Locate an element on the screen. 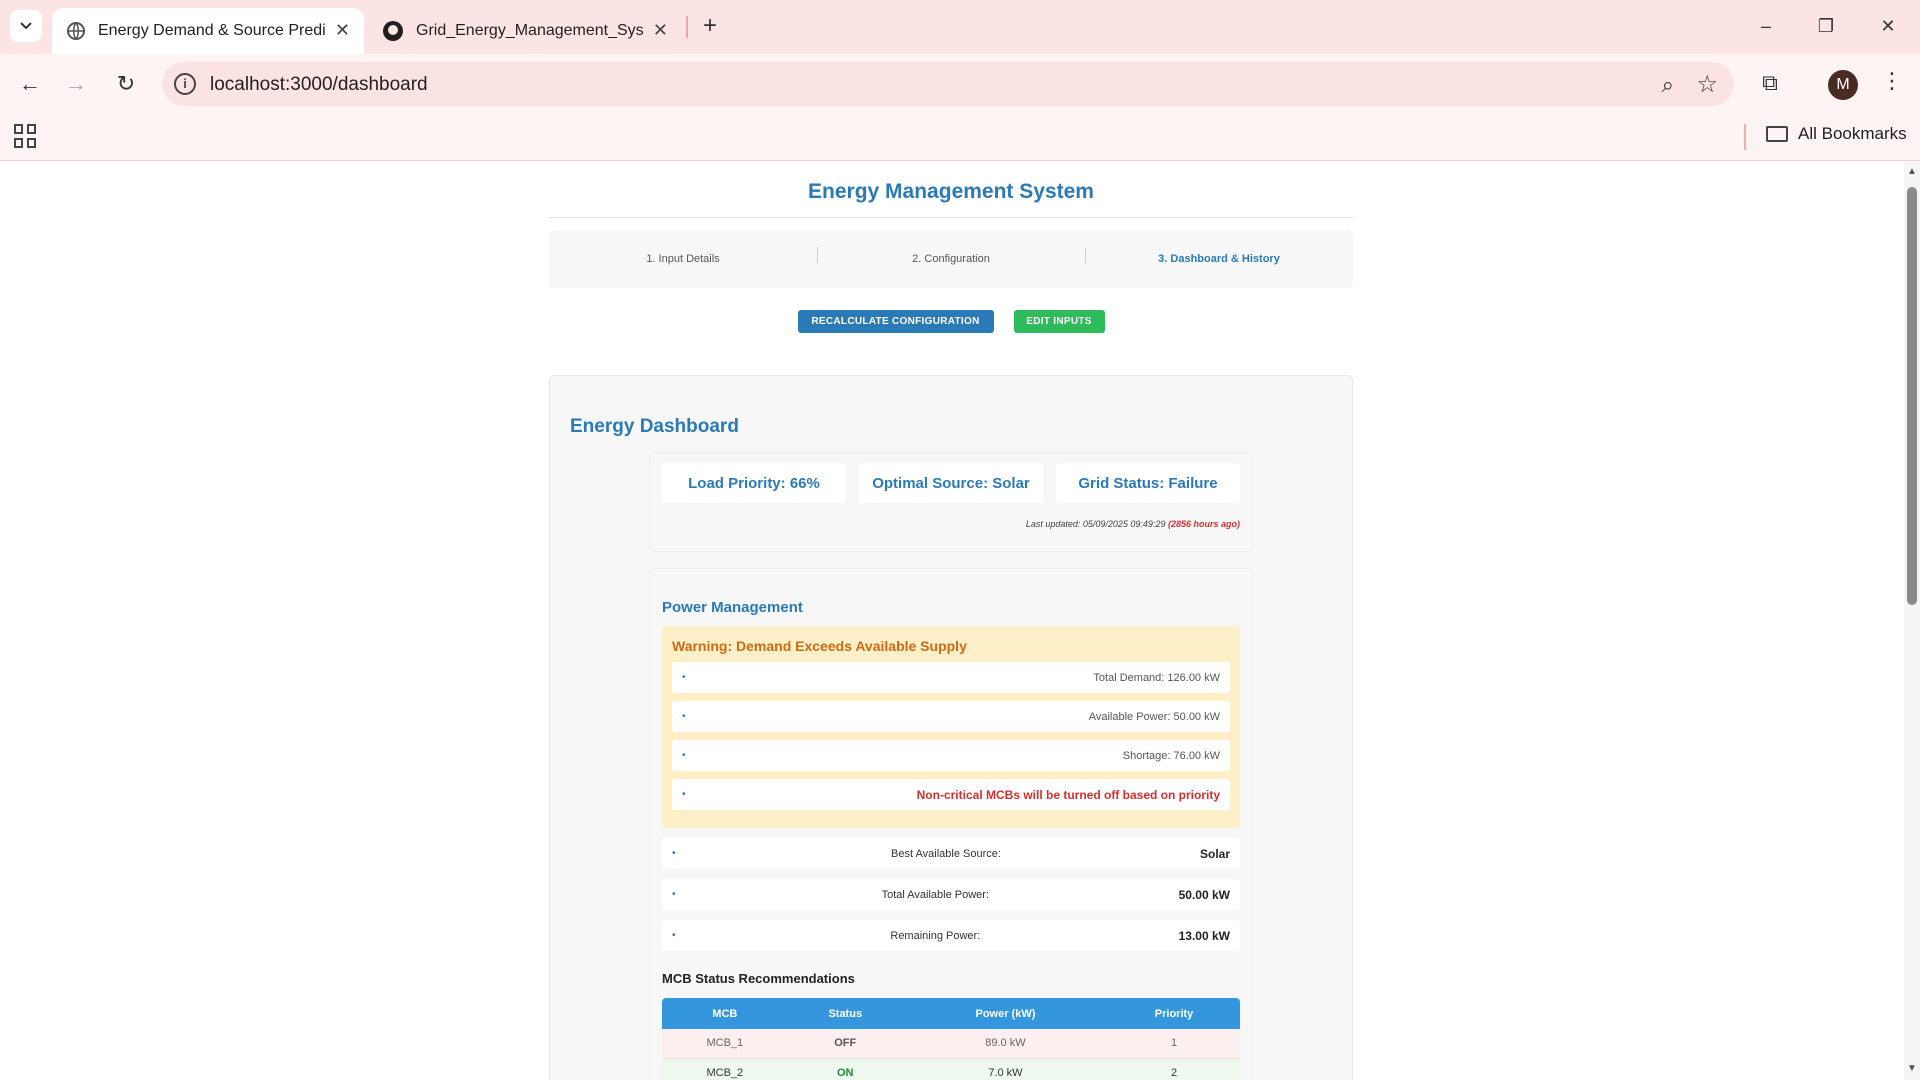  table-row: MCB_2 ON 7.0 kW 2 is located at coordinates (951, 1069).